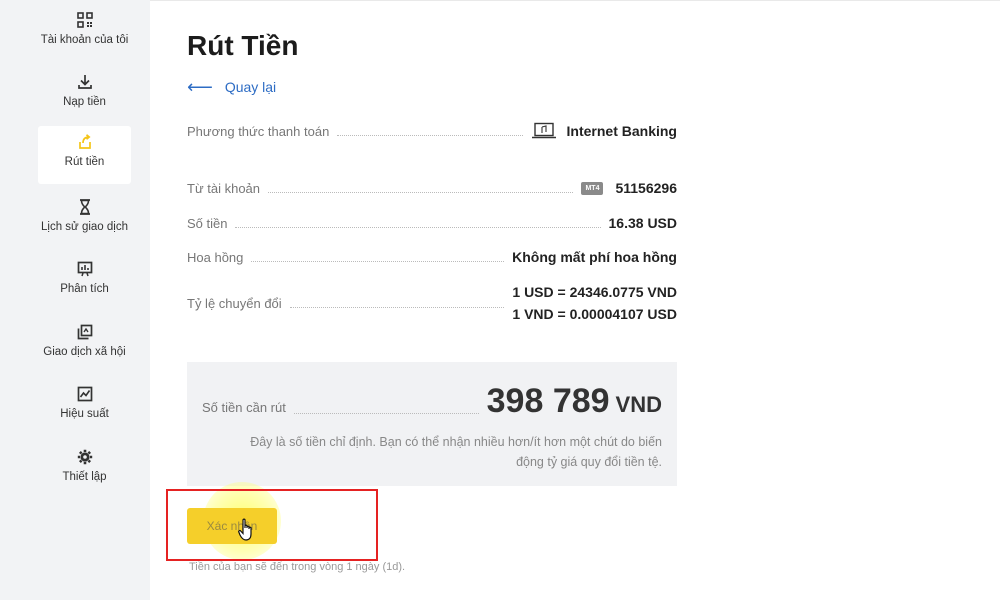  Describe the element at coordinates (432, 223) in the screenshot. I see `amount-row: Số tiền 16.38 USD` at that location.